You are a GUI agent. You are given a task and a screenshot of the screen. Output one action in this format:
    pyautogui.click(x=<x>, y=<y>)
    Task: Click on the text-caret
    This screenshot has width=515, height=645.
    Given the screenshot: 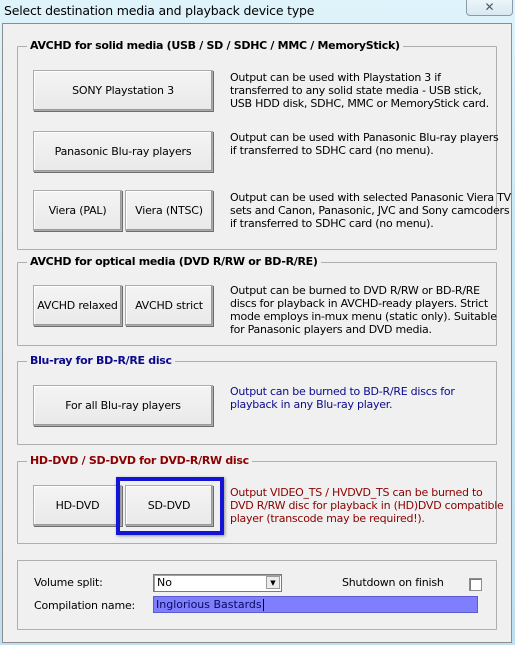 What is the action you would take?
    pyautogui.click(x=263, y=605)
    